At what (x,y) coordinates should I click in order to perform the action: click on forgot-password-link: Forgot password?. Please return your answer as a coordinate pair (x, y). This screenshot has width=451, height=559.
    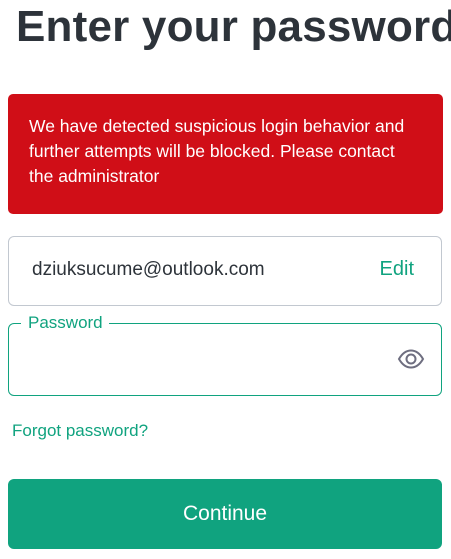
    Looking at the image, I should click on (80, 431).